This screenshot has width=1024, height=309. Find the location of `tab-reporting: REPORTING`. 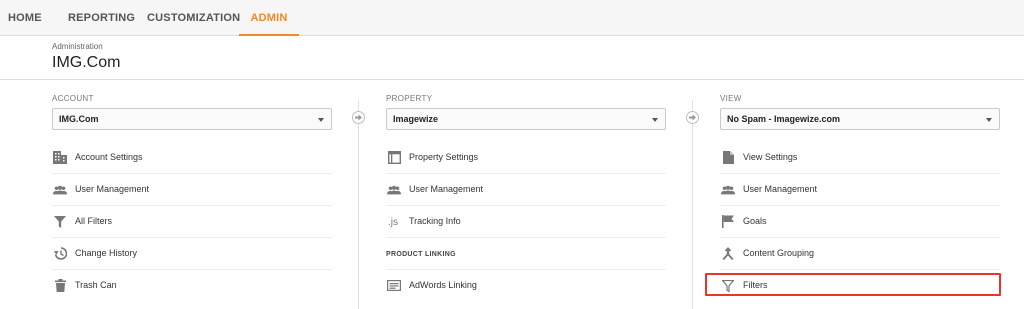

tab-reporting: REPORTING is located at coordinates (101, 18).